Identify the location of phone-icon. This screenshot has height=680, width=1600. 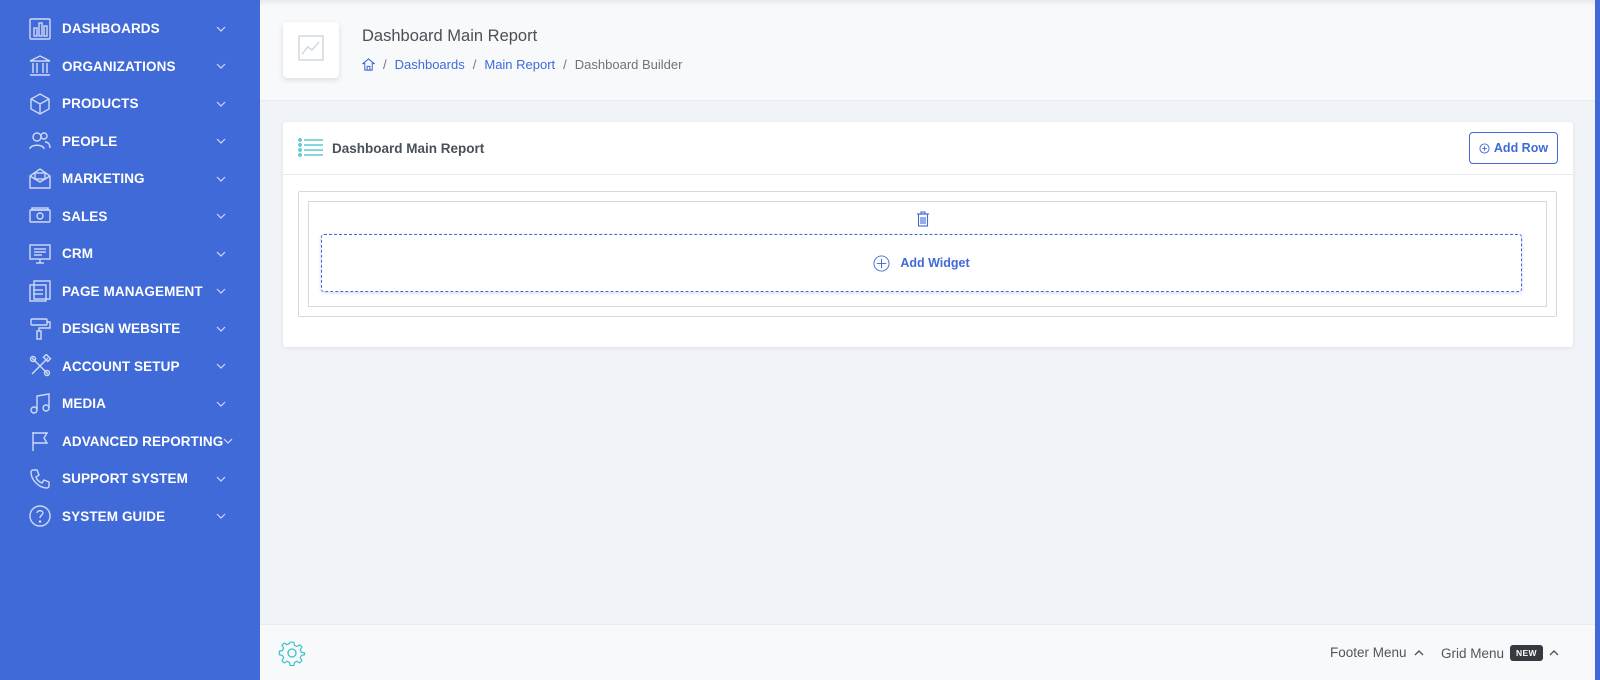
(40, 479).